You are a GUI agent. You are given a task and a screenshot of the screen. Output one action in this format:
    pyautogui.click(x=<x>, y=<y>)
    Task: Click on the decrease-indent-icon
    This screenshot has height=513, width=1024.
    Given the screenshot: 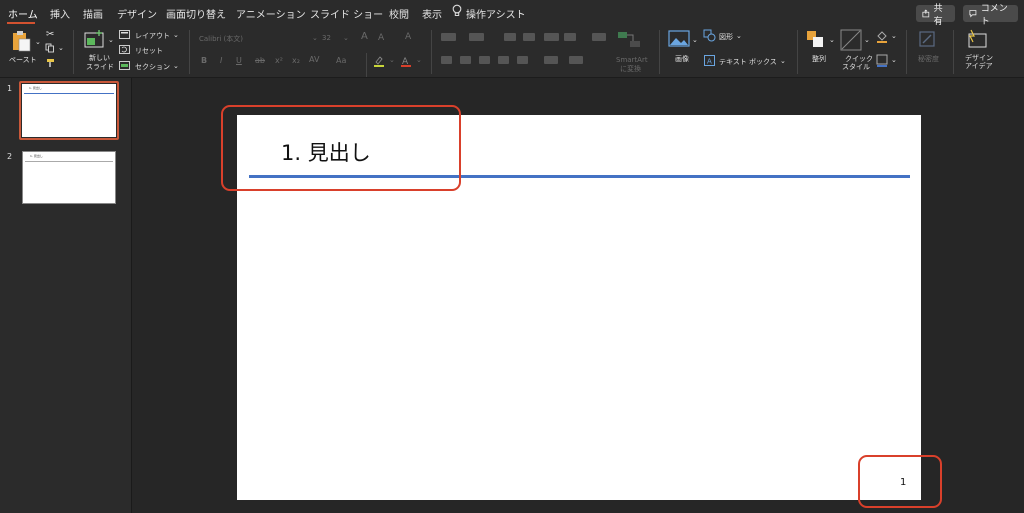 What is the action you would take?
    pyautogui.click(x=510, y=37)
    